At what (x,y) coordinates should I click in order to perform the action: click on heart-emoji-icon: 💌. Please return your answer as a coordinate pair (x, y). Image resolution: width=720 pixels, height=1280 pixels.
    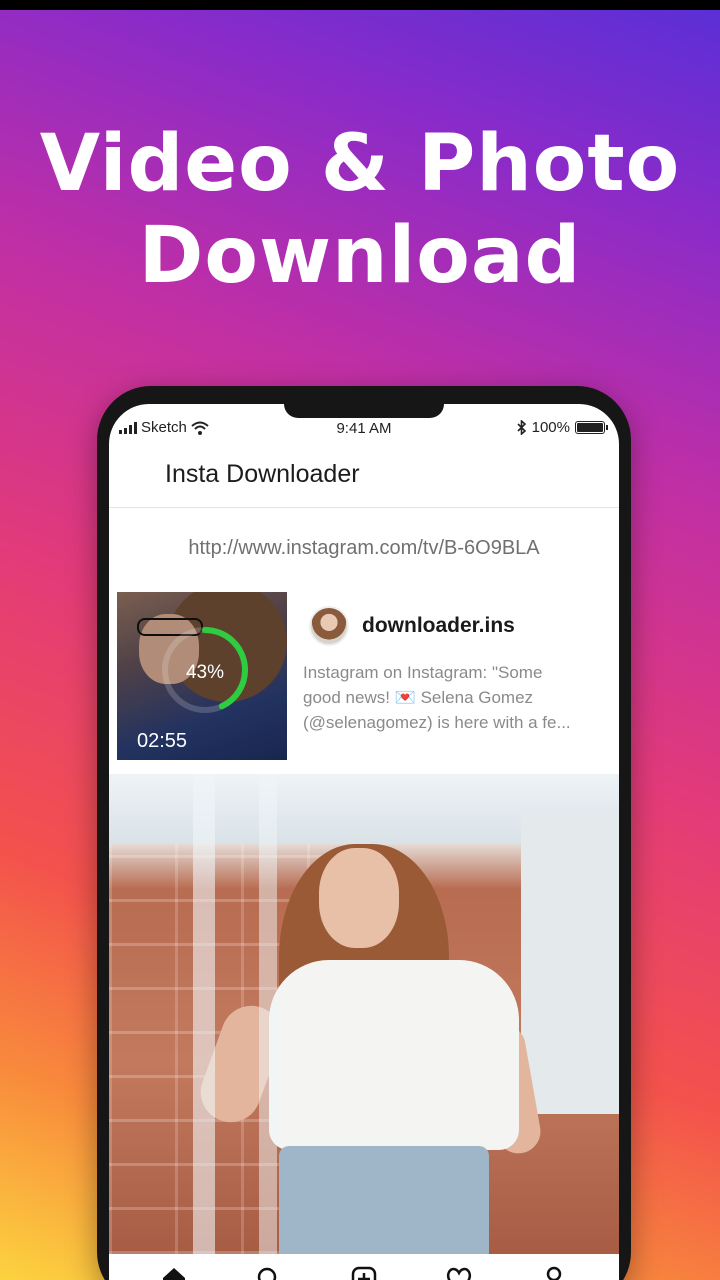
    Looking at the image, I should click on (405, 697).